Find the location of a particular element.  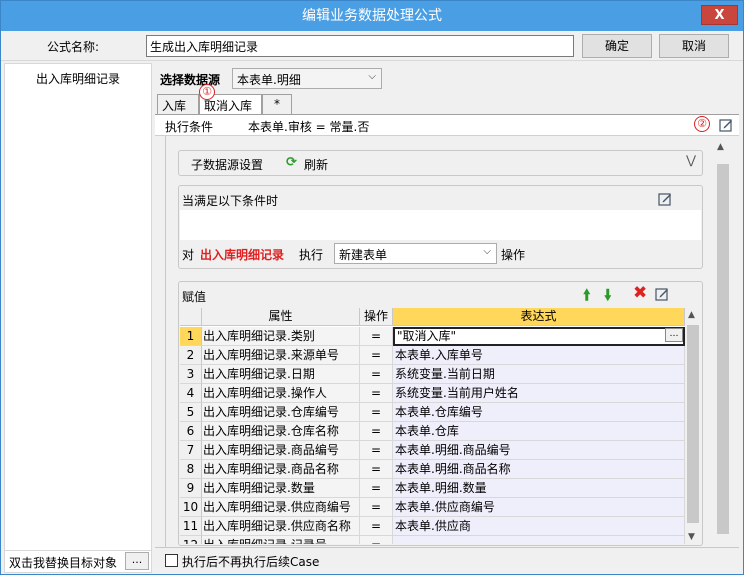

property-cell: 出入库明细记录.供应商名称 is located at coordinates (281, 526).